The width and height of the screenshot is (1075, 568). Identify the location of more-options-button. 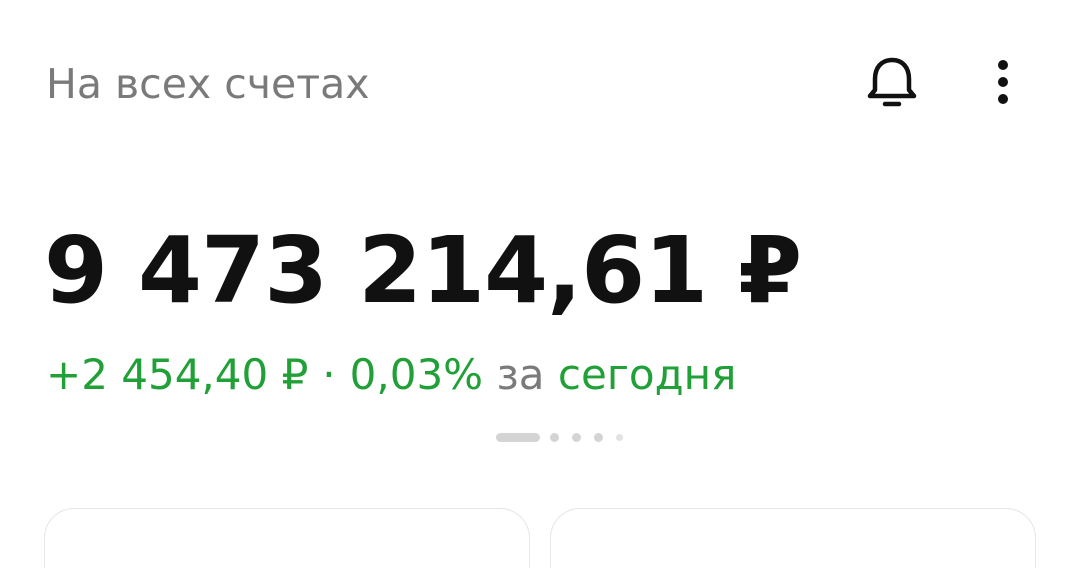
(1003, 82).